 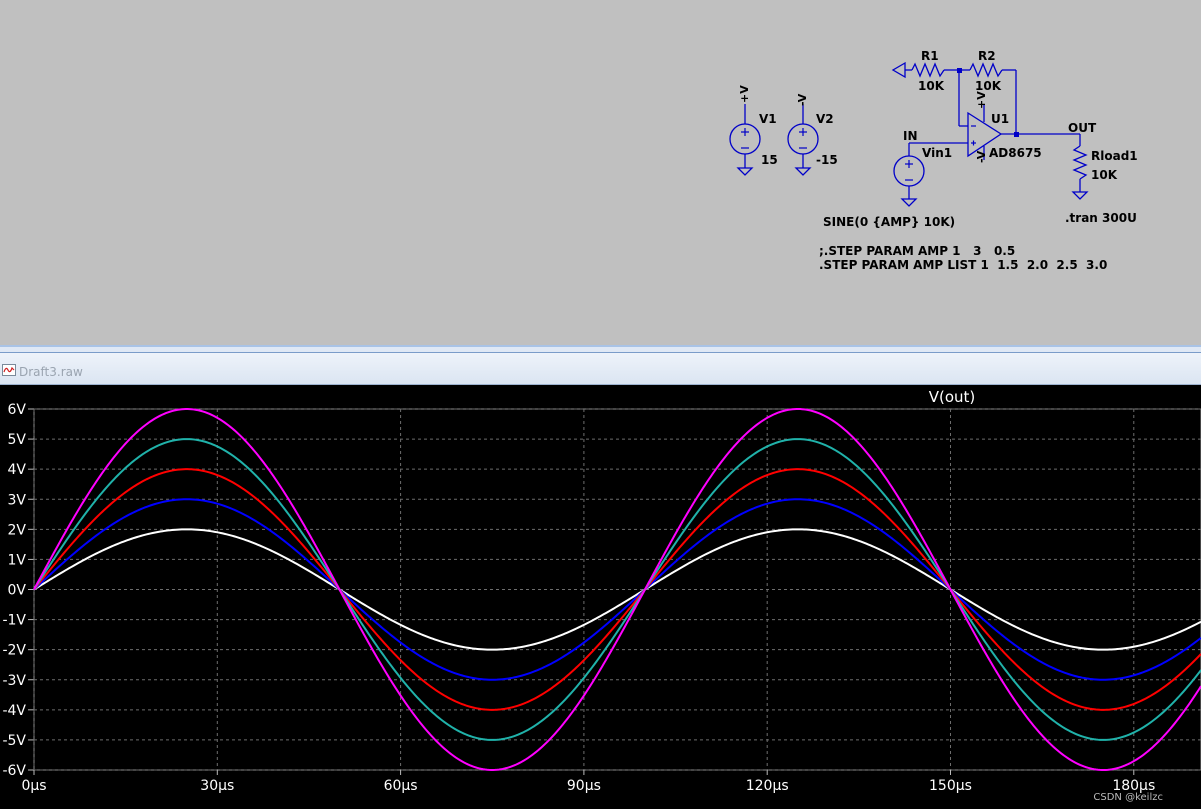 I want to click on net-label-out: OUT, so click(x=1082, y=128).